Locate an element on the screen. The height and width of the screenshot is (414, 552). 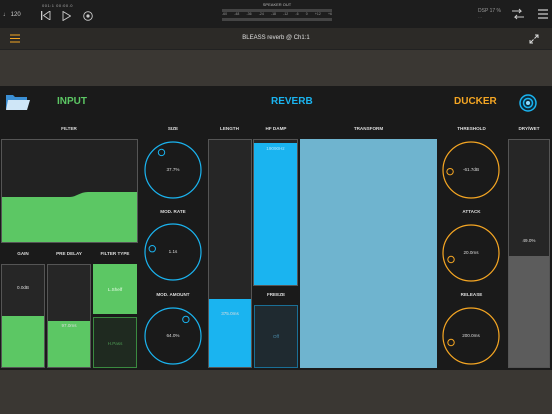
dry-wet-label: DRY/WET is located at coordinates (529, 128).